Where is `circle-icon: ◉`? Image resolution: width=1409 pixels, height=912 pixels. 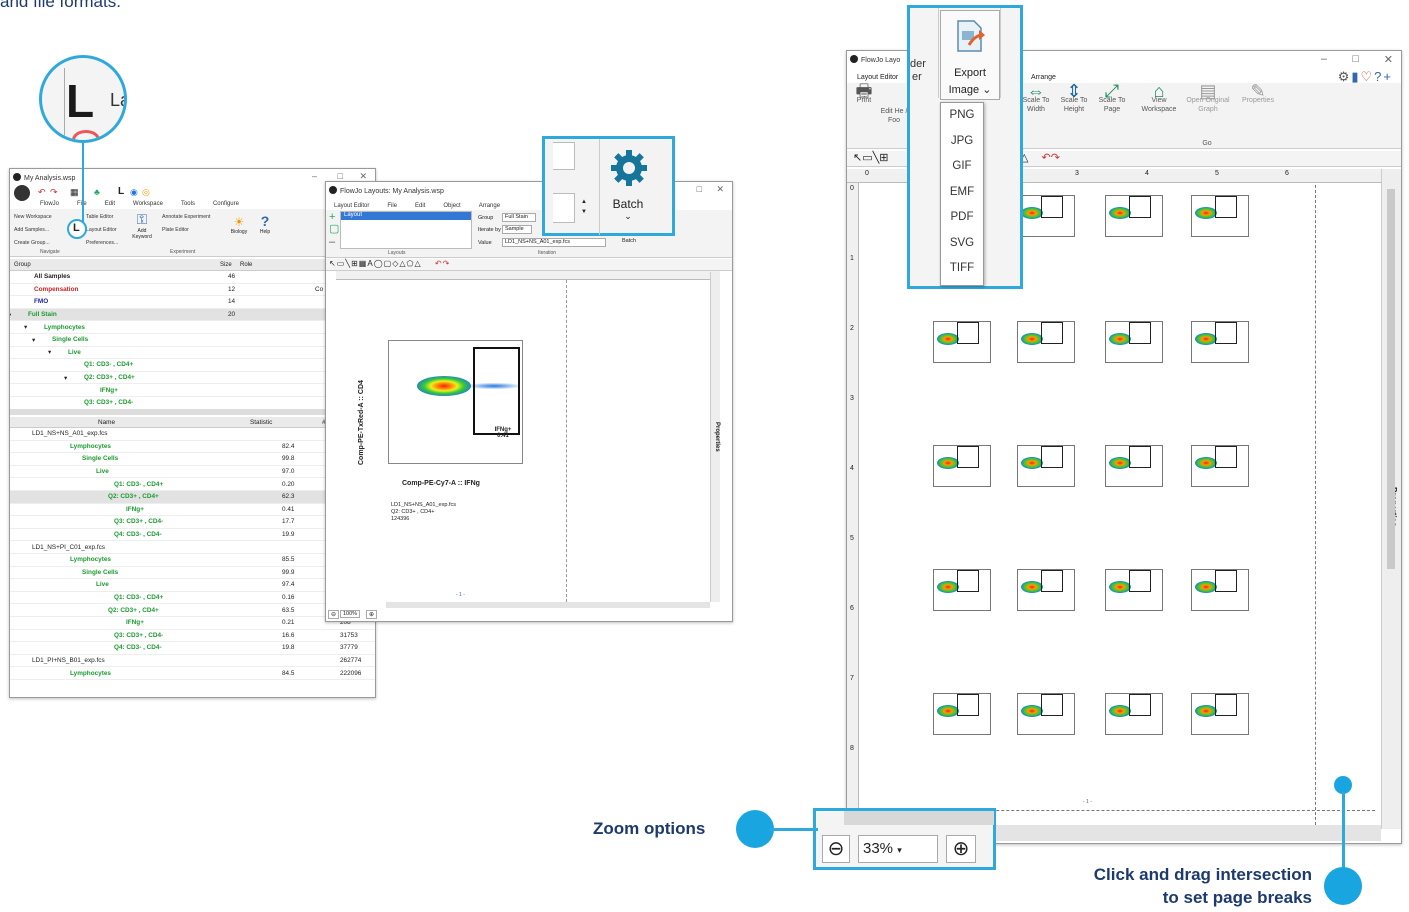
circle-icon: ◉ is located at coordinates (134, 192).